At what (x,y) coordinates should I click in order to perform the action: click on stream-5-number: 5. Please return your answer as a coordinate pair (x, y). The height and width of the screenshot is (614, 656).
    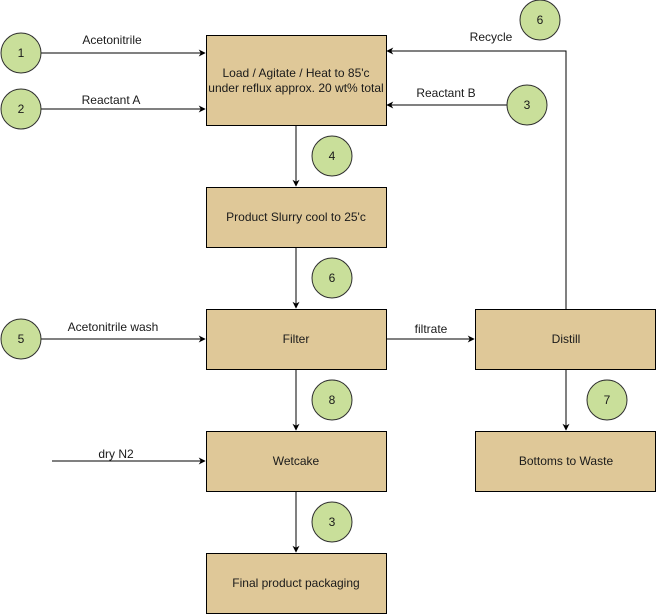
    Looking at the image, I should click on (21, 339).